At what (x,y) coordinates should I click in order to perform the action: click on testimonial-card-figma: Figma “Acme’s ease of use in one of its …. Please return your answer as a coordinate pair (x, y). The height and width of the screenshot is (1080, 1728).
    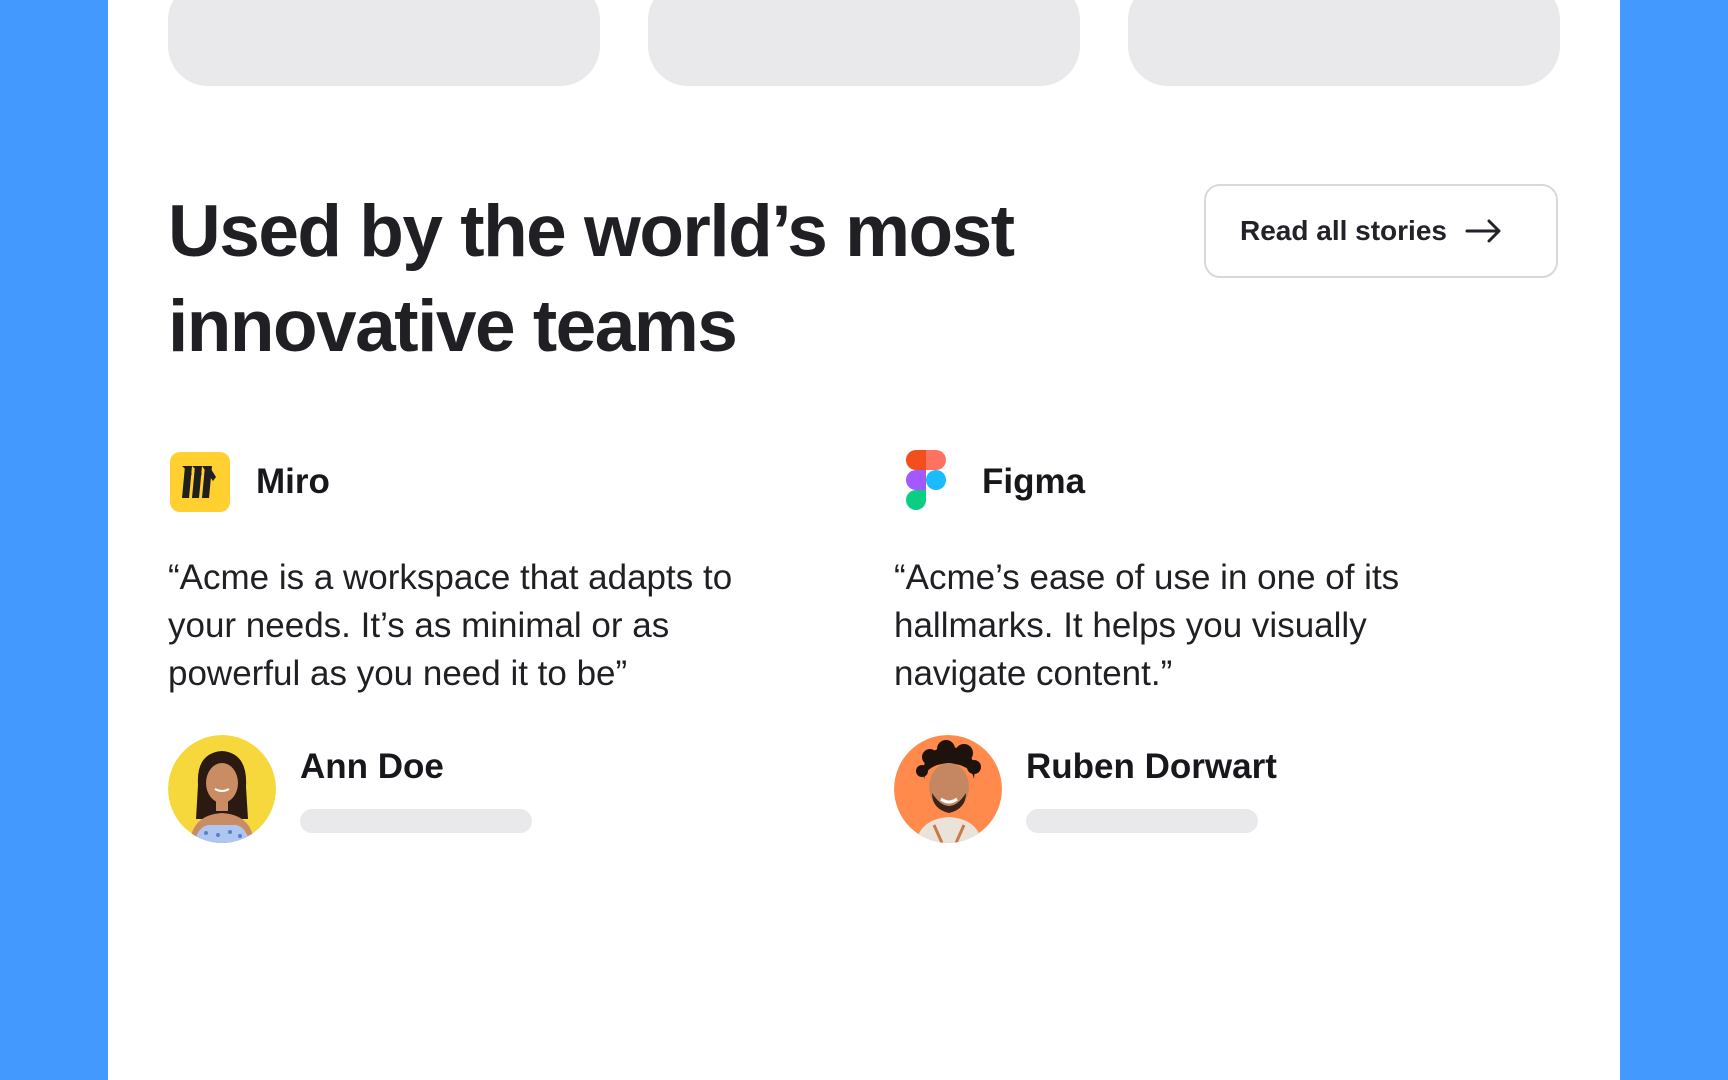
    Looking at the image, I should click on (1204, 646).